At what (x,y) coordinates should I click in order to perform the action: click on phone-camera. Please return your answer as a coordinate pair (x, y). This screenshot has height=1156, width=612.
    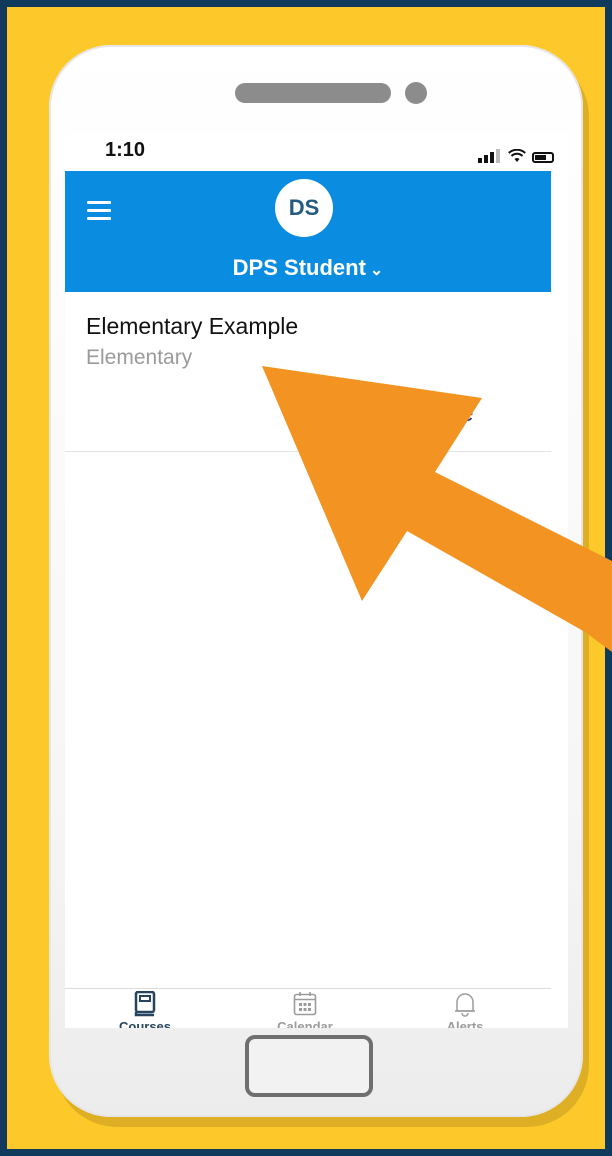
    Looking at the image, I should click on (416, 93).